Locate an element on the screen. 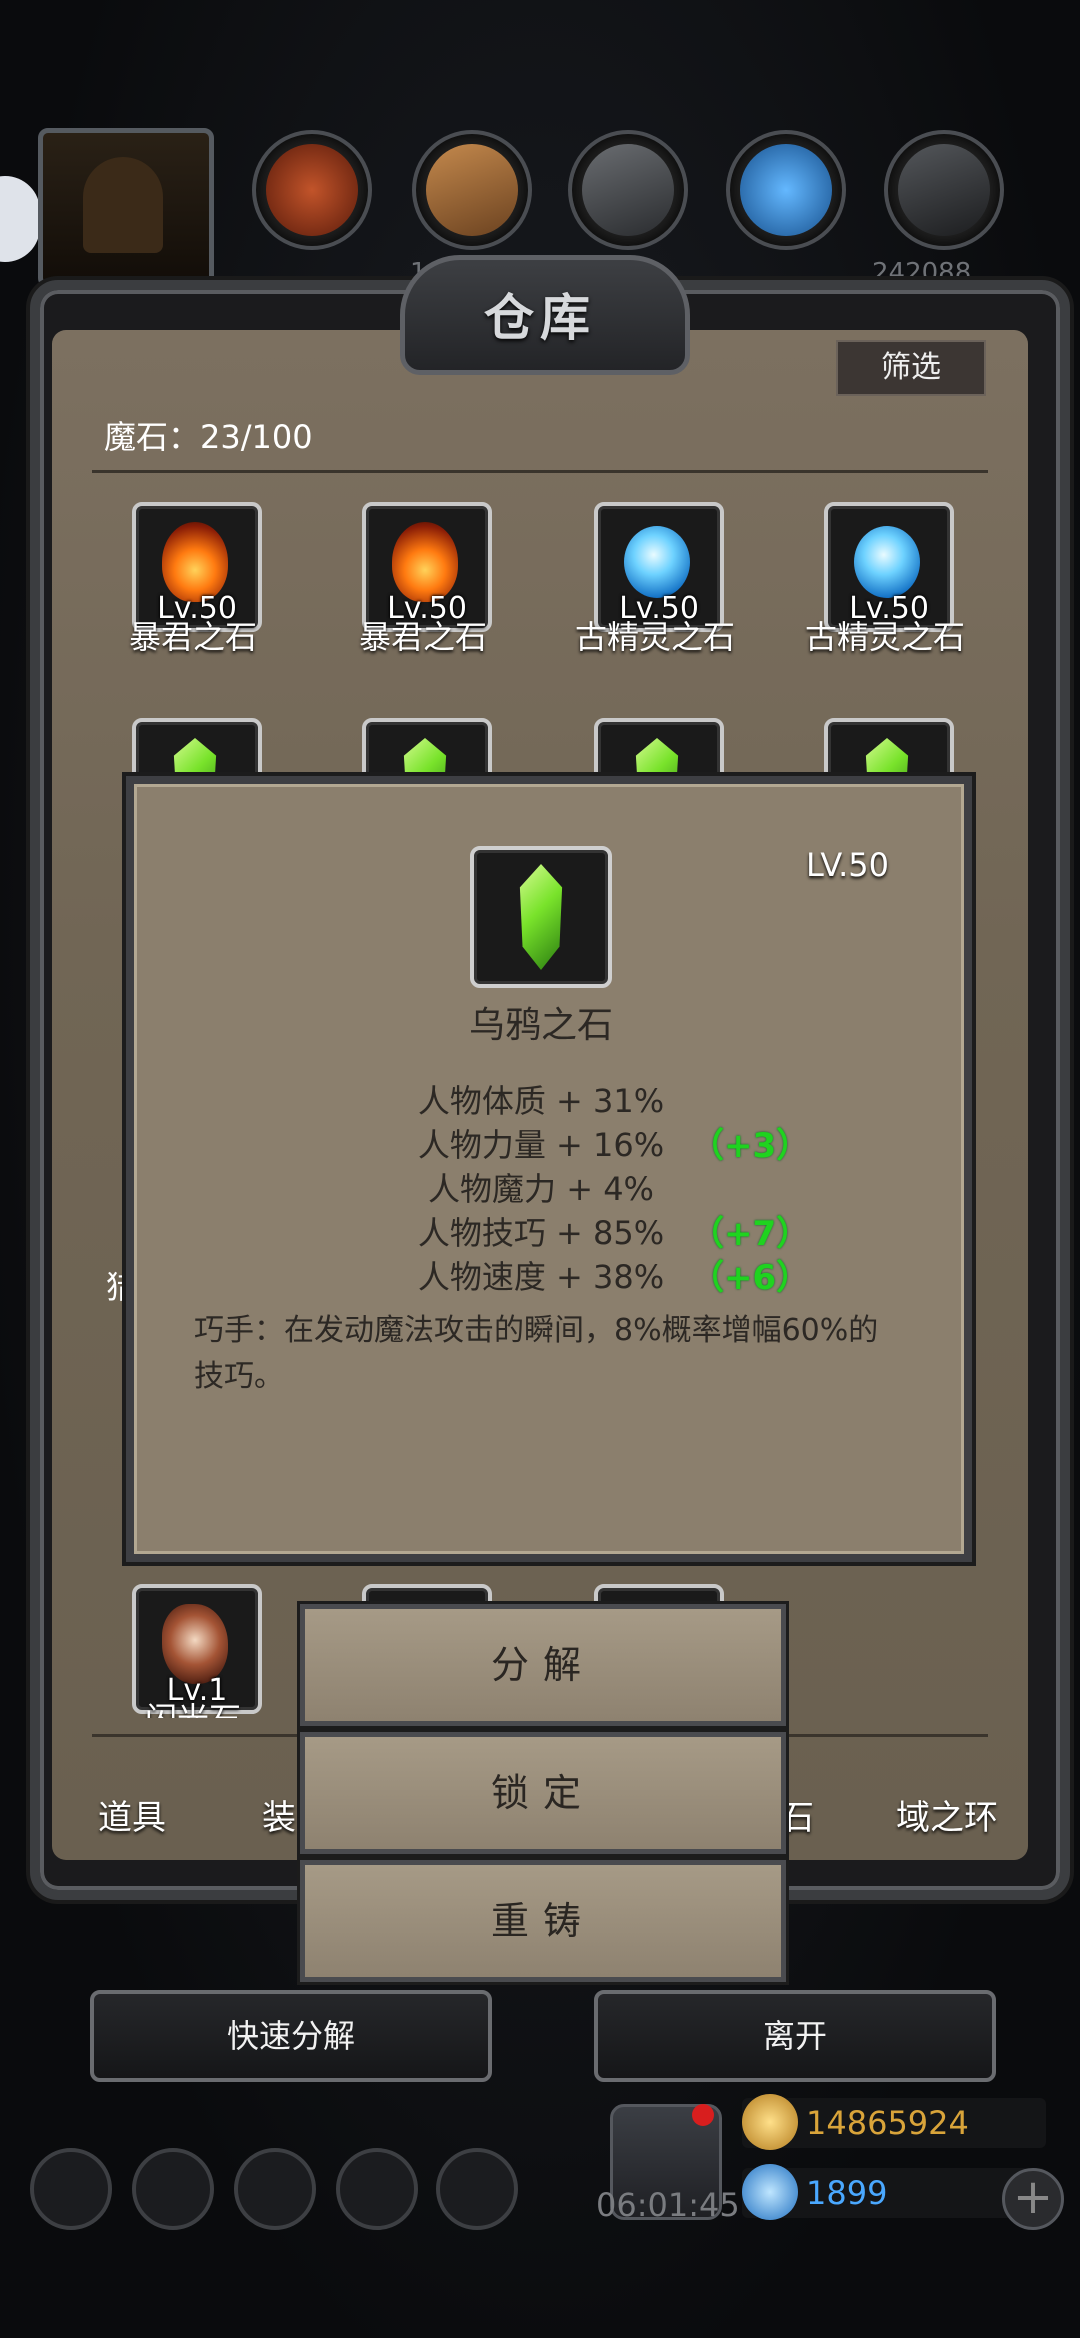 The height and width of the screenshot is (2338, 1080). achievement-icon is located at coordinates (173, 2189).